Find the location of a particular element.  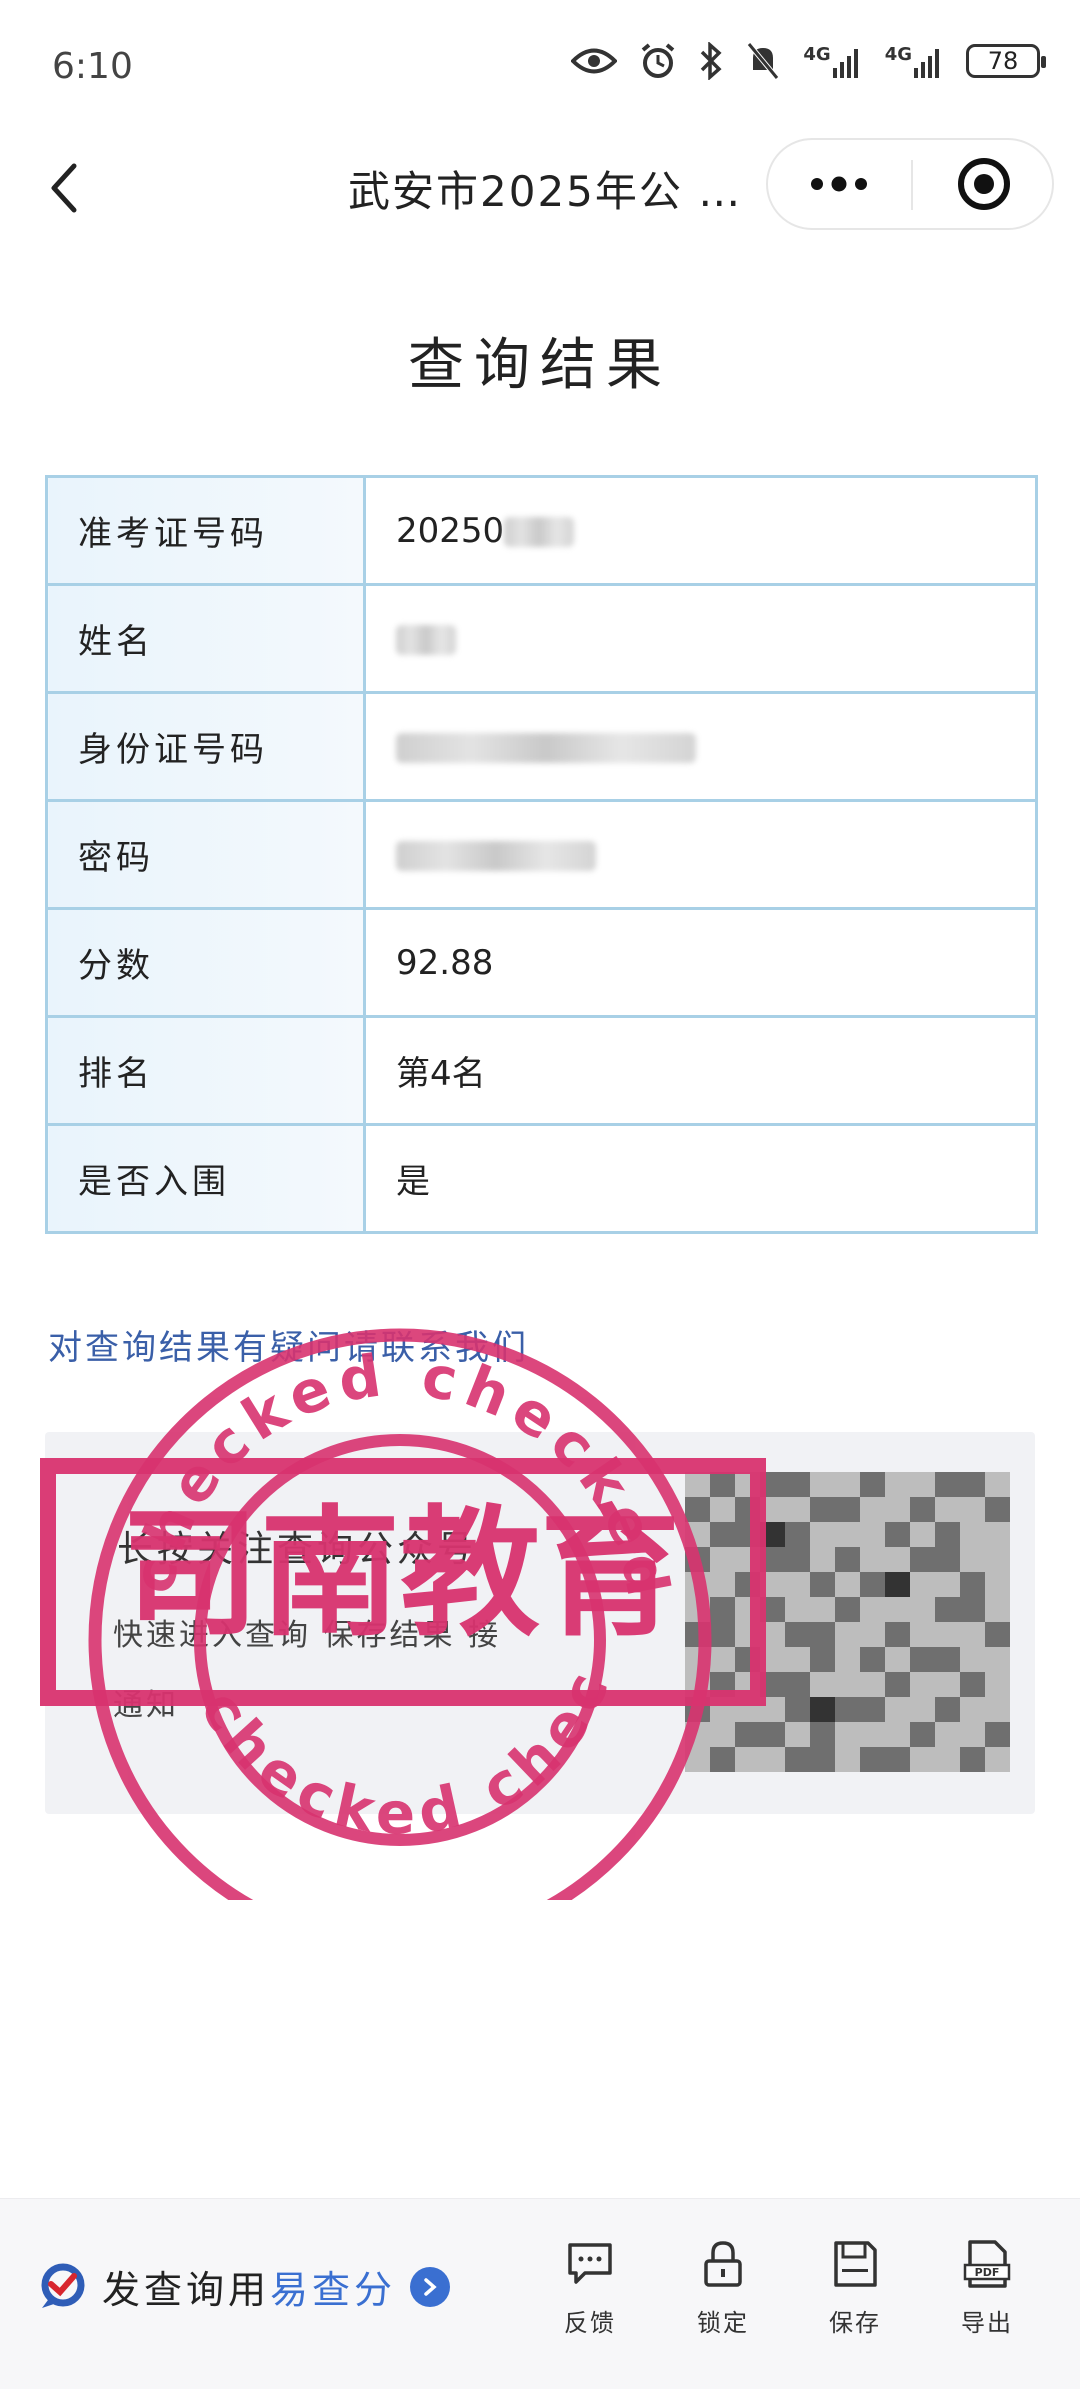

feedback-button: 反馈 is located at coordinates (590, 2288).